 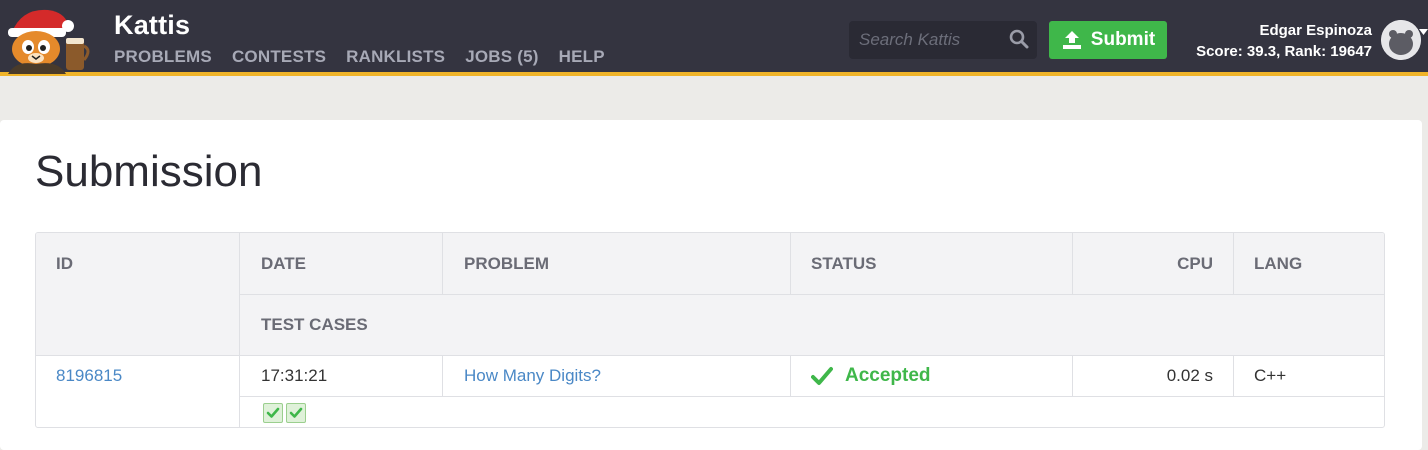 What do you see at coordinates (48, 38) in the screenshot?
I see `kattis-logo` at bounding box center [48, 38].